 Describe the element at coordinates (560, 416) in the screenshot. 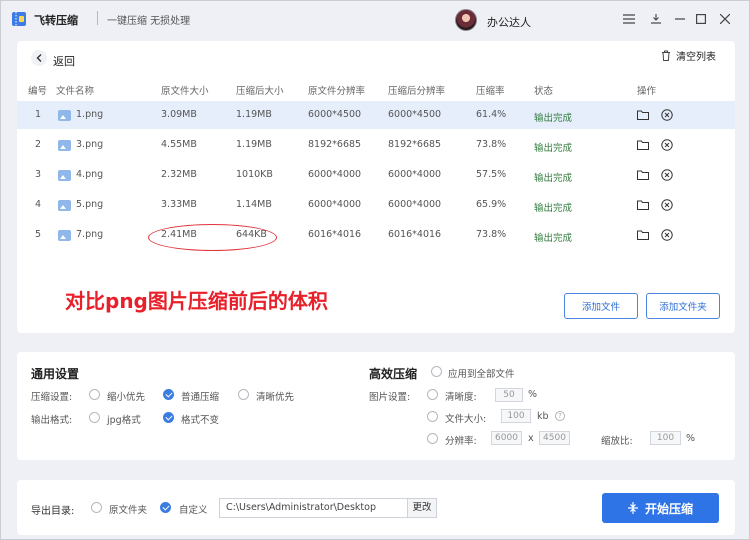

I see `help-icon: ?` at that location.